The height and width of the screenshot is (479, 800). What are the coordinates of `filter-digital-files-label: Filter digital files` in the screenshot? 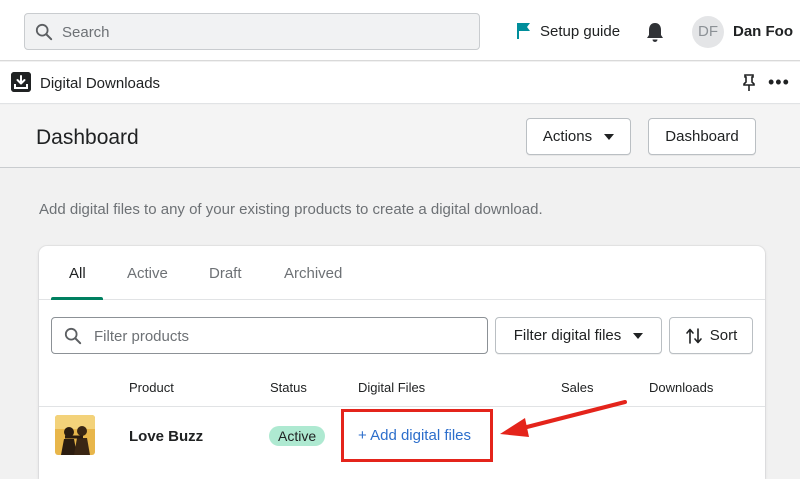 It's located at (567, 335).